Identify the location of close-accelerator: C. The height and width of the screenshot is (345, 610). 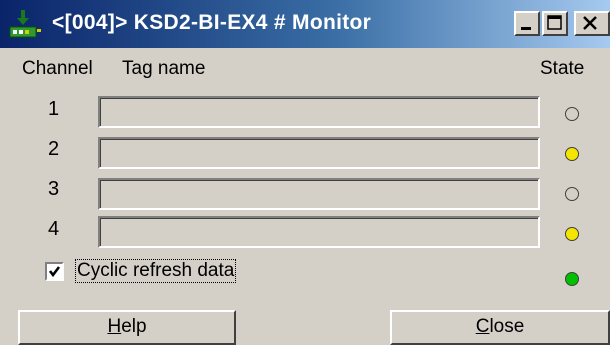
(482, 326).